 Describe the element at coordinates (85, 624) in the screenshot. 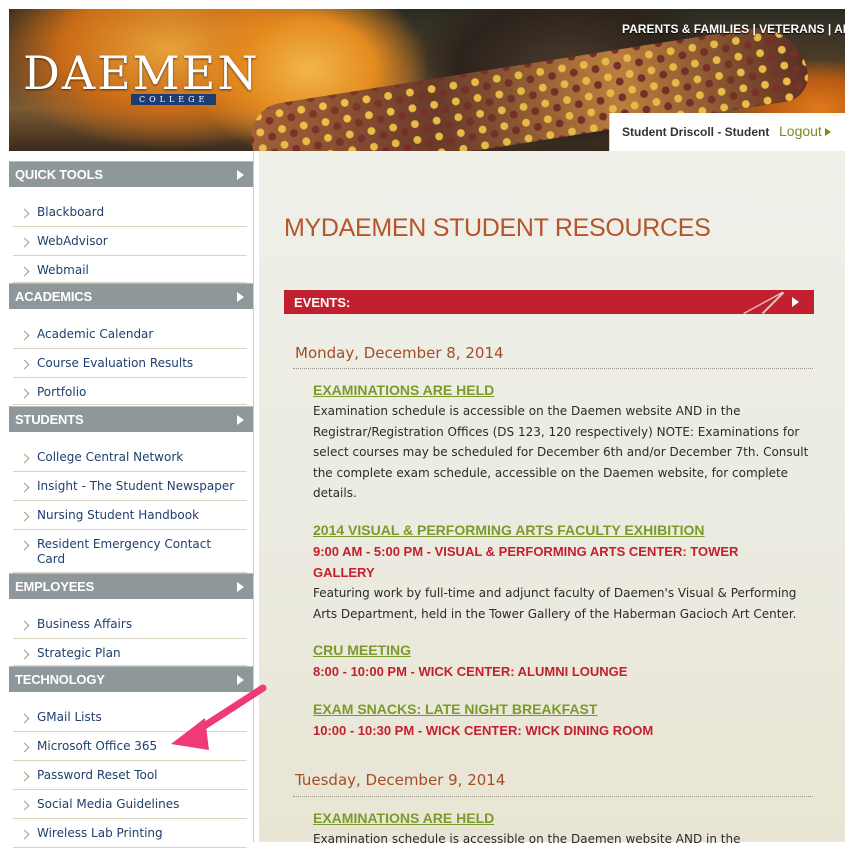

I see `sidebar-item-label: Business Affairs` at that location.